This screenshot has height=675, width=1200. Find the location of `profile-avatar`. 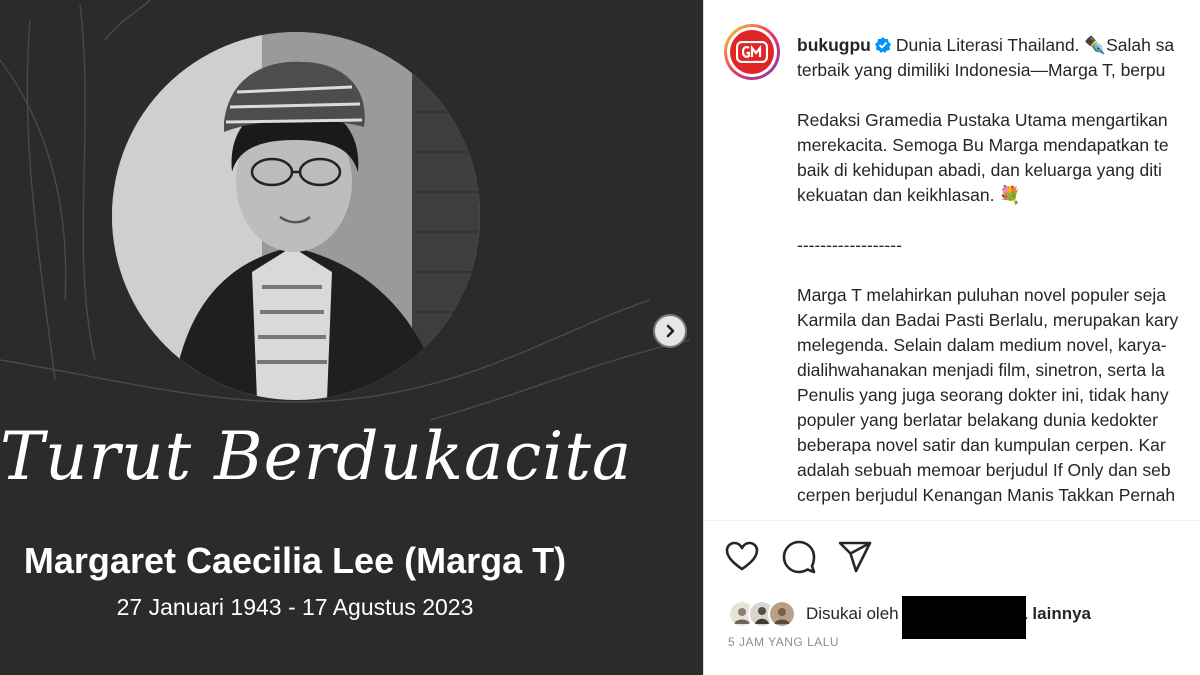

profile-avatar is located at coordinates (752, 52).